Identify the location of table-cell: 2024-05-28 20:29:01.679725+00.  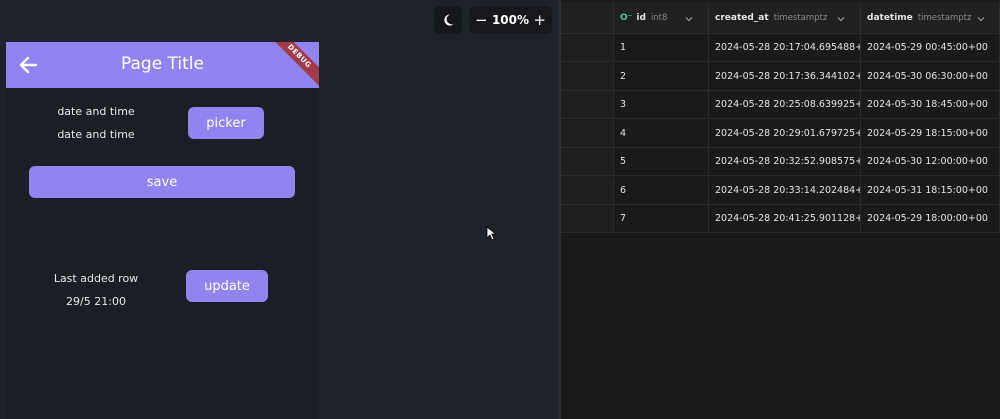
(785, 133).